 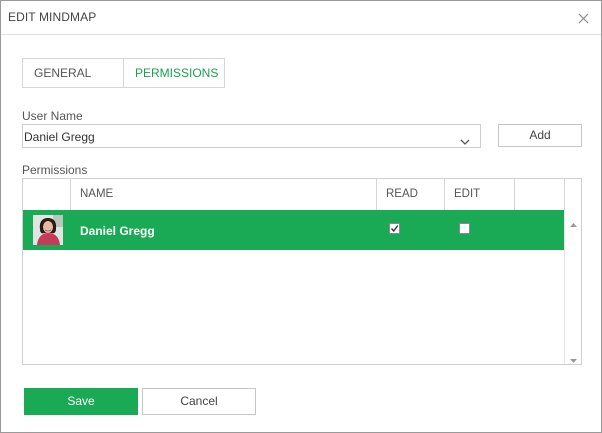 I want to click on column-header-edit: EDIT, so click(x=480, y=194).